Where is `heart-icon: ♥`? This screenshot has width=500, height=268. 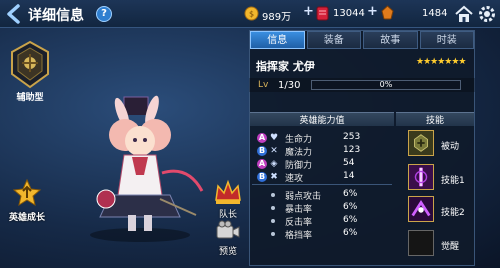 heart-icon: ♥ is located at coordinates (274, 138).